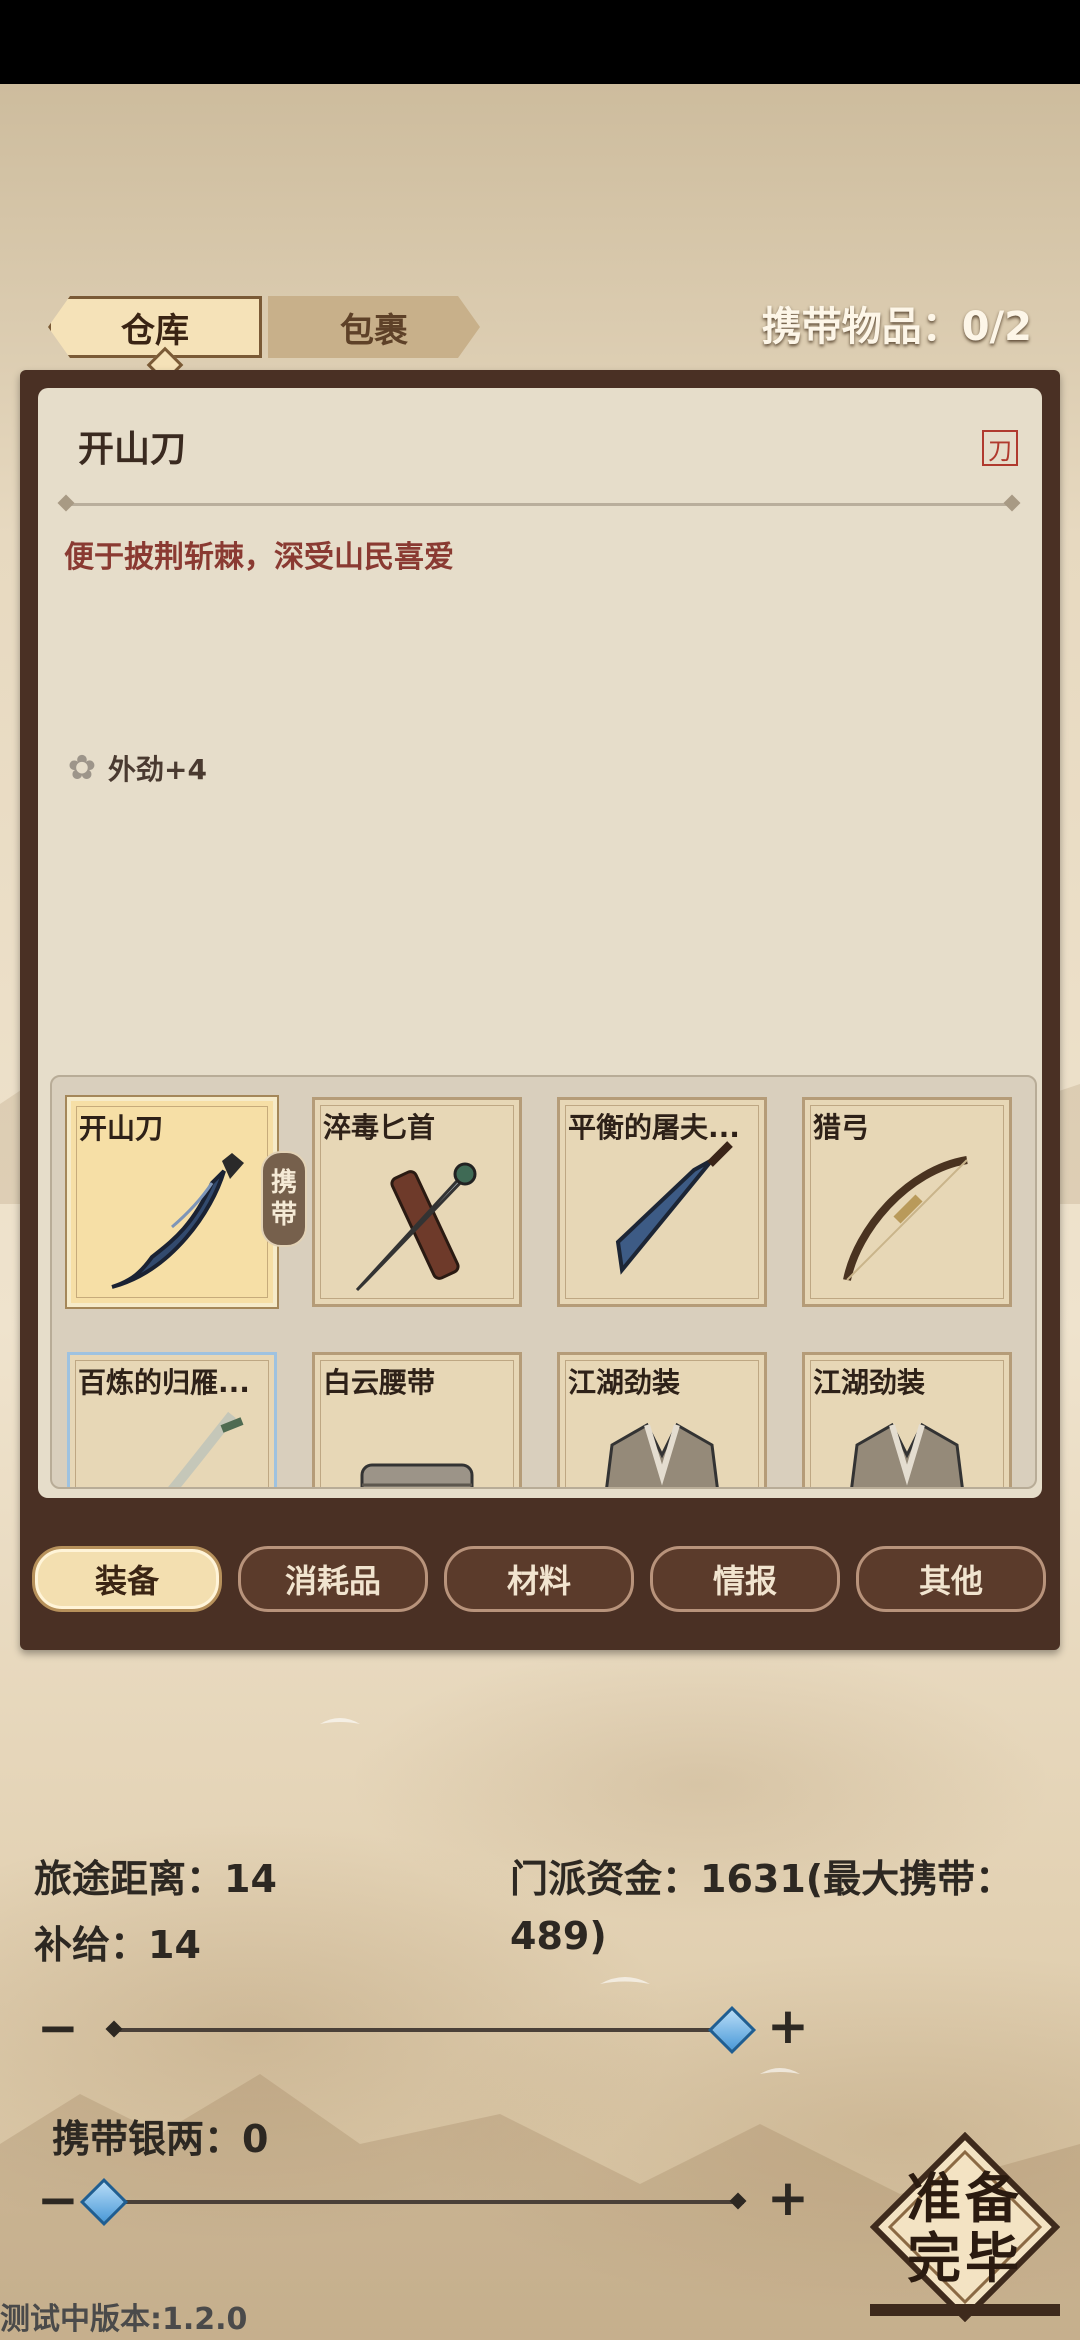 The height and width of the screenshot is (2340, 1080). Describe the element at coordinates (841, 1127) in the screenshot. I see `item-name: 猎弓` at that location.